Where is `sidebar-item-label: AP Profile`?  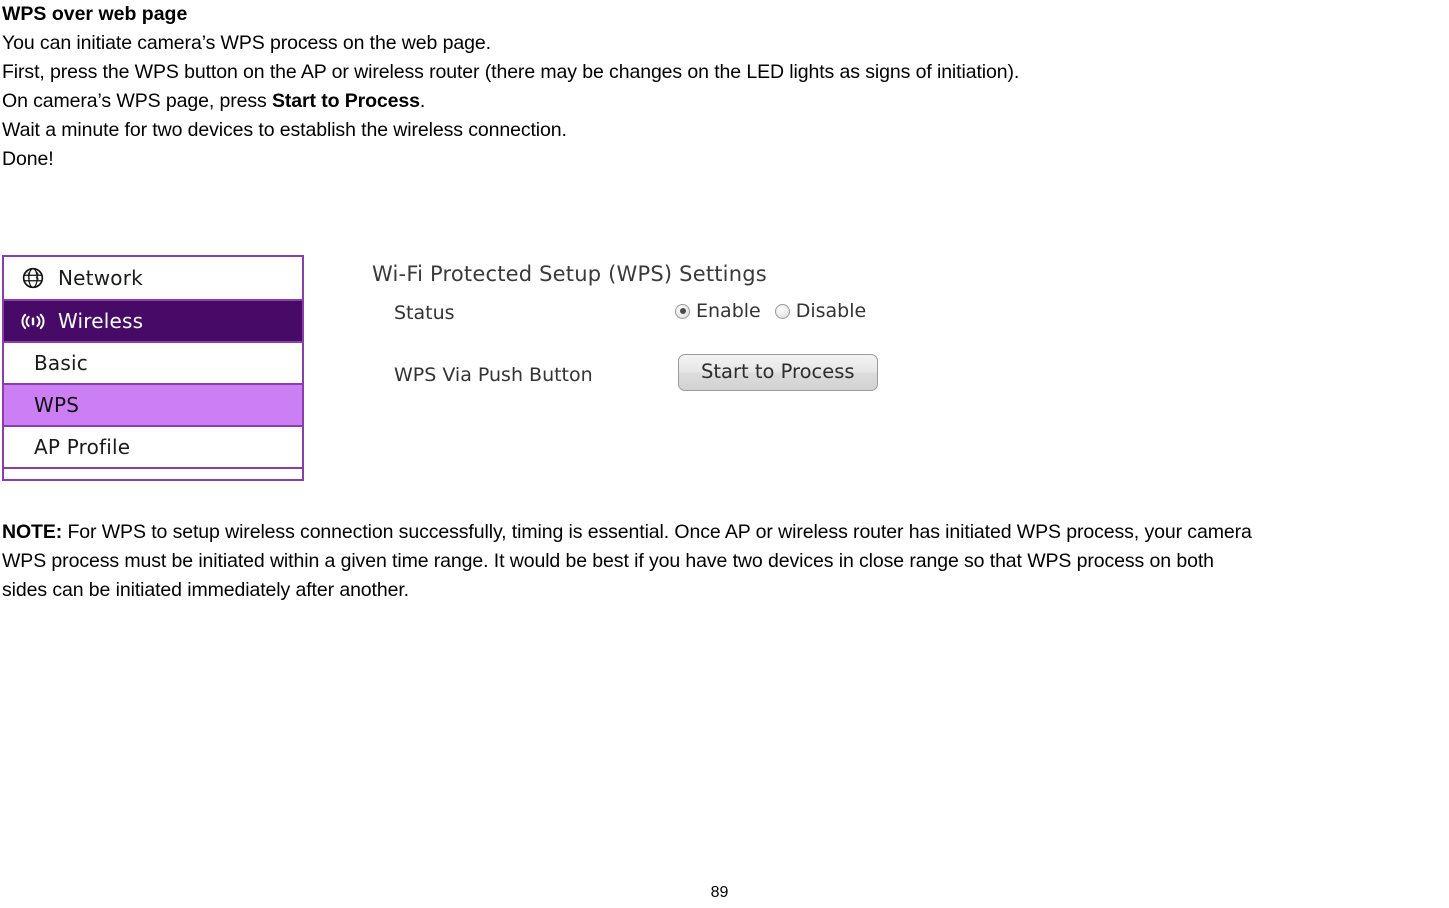
sidebar-item-label: AP Profile is located at coordinates (82, 447).